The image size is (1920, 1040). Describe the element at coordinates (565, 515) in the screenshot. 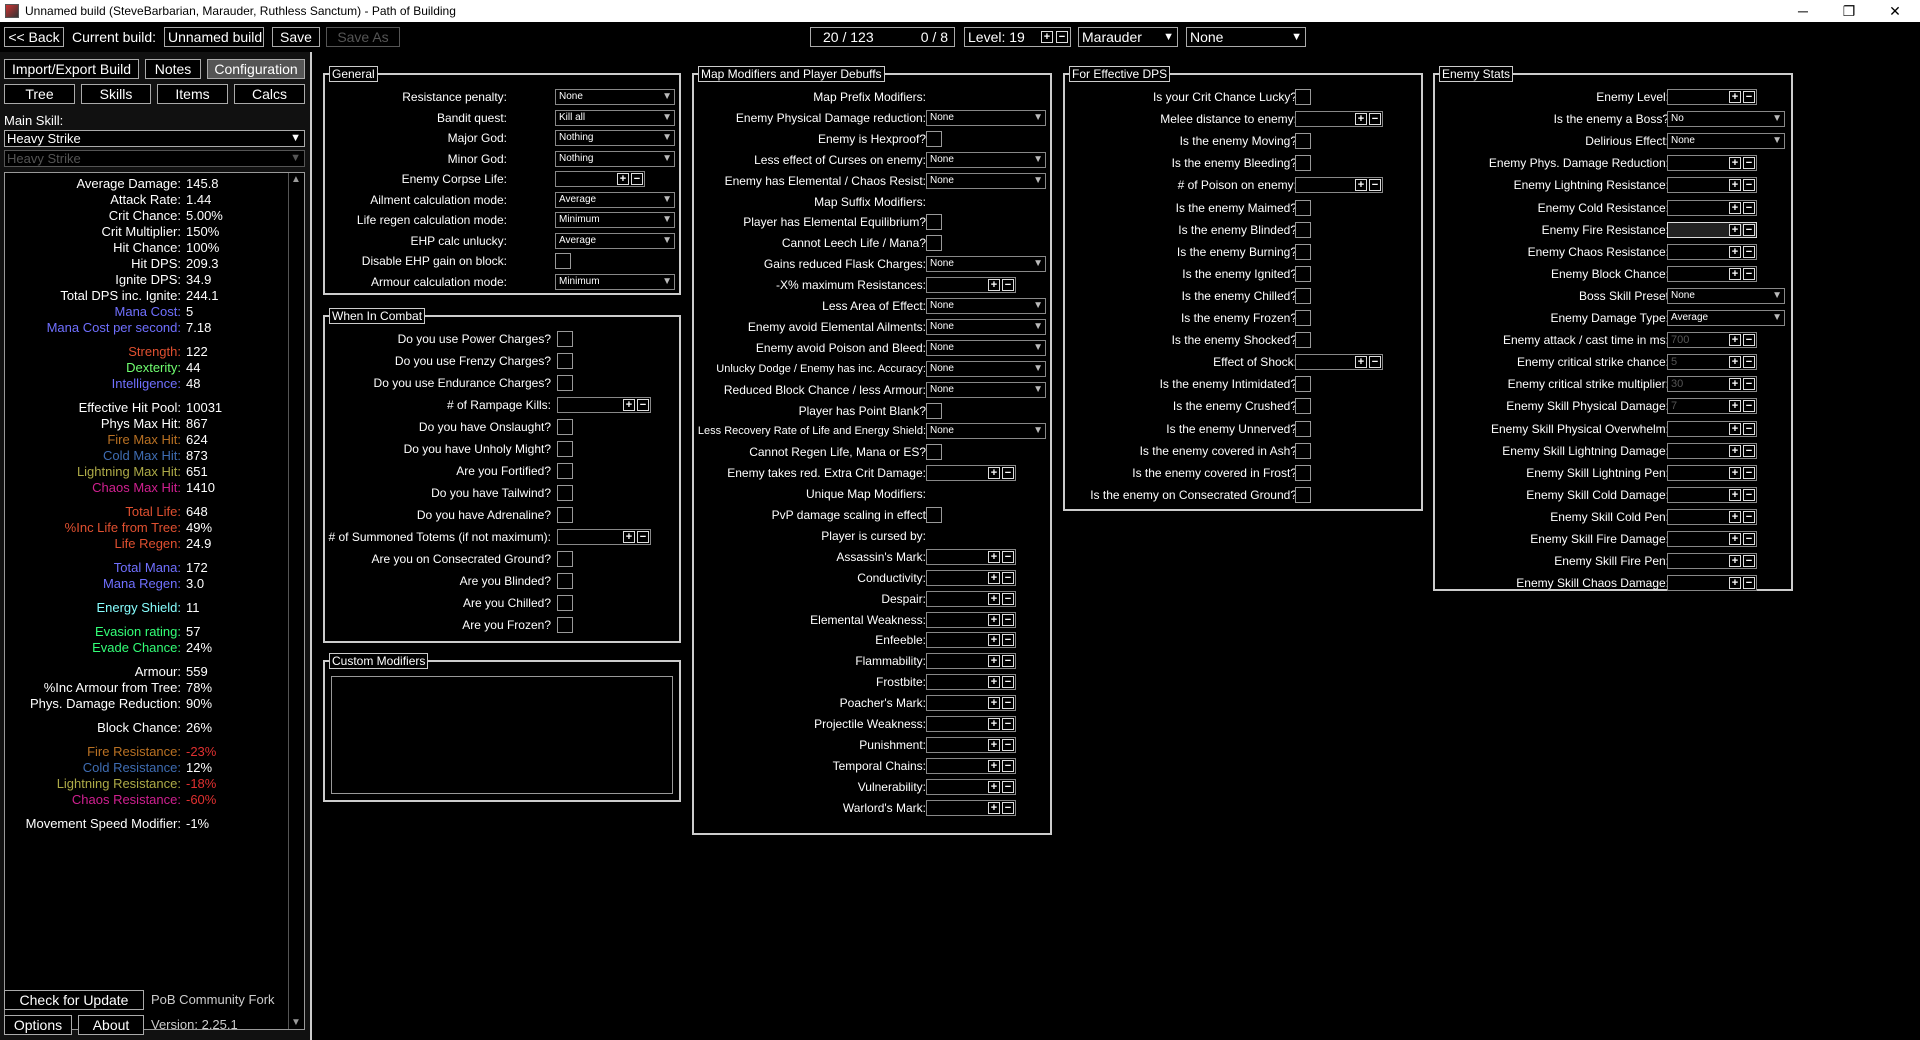

I see `checkbox-do-you-have-adrenaline` at that location.